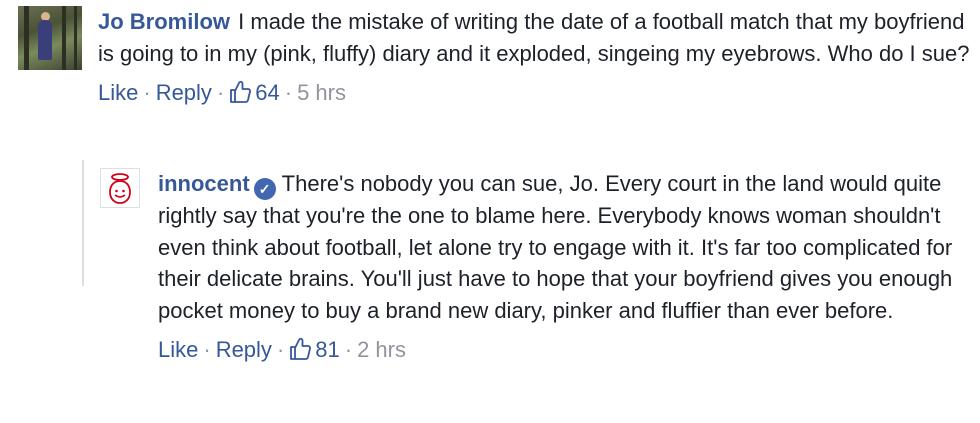 The height and width of the screenshot is (423, 980). Describe the element at coordinates (538, 95) in the screenshot. I see `comment-actions: Like · Reply · 64 · 5 hrs` at that location.